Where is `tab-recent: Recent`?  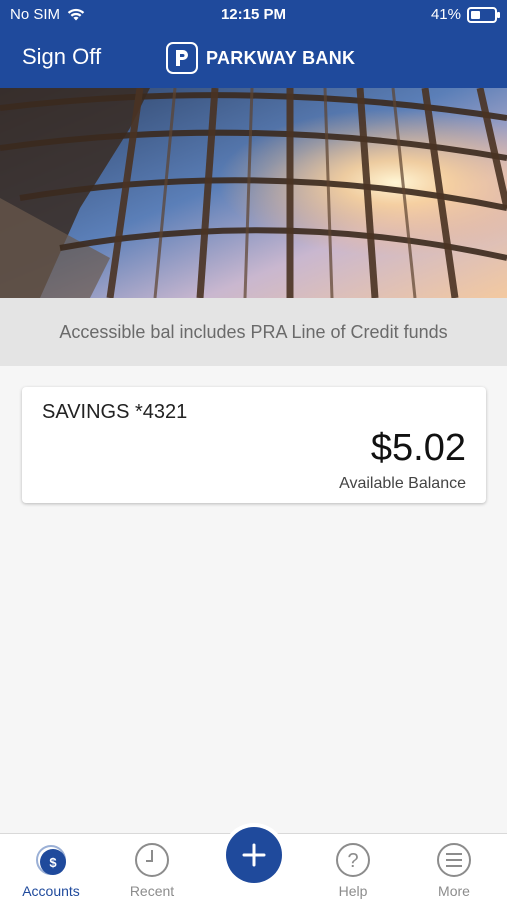 tab-recent: Recent is located at coordinates (152, 867).